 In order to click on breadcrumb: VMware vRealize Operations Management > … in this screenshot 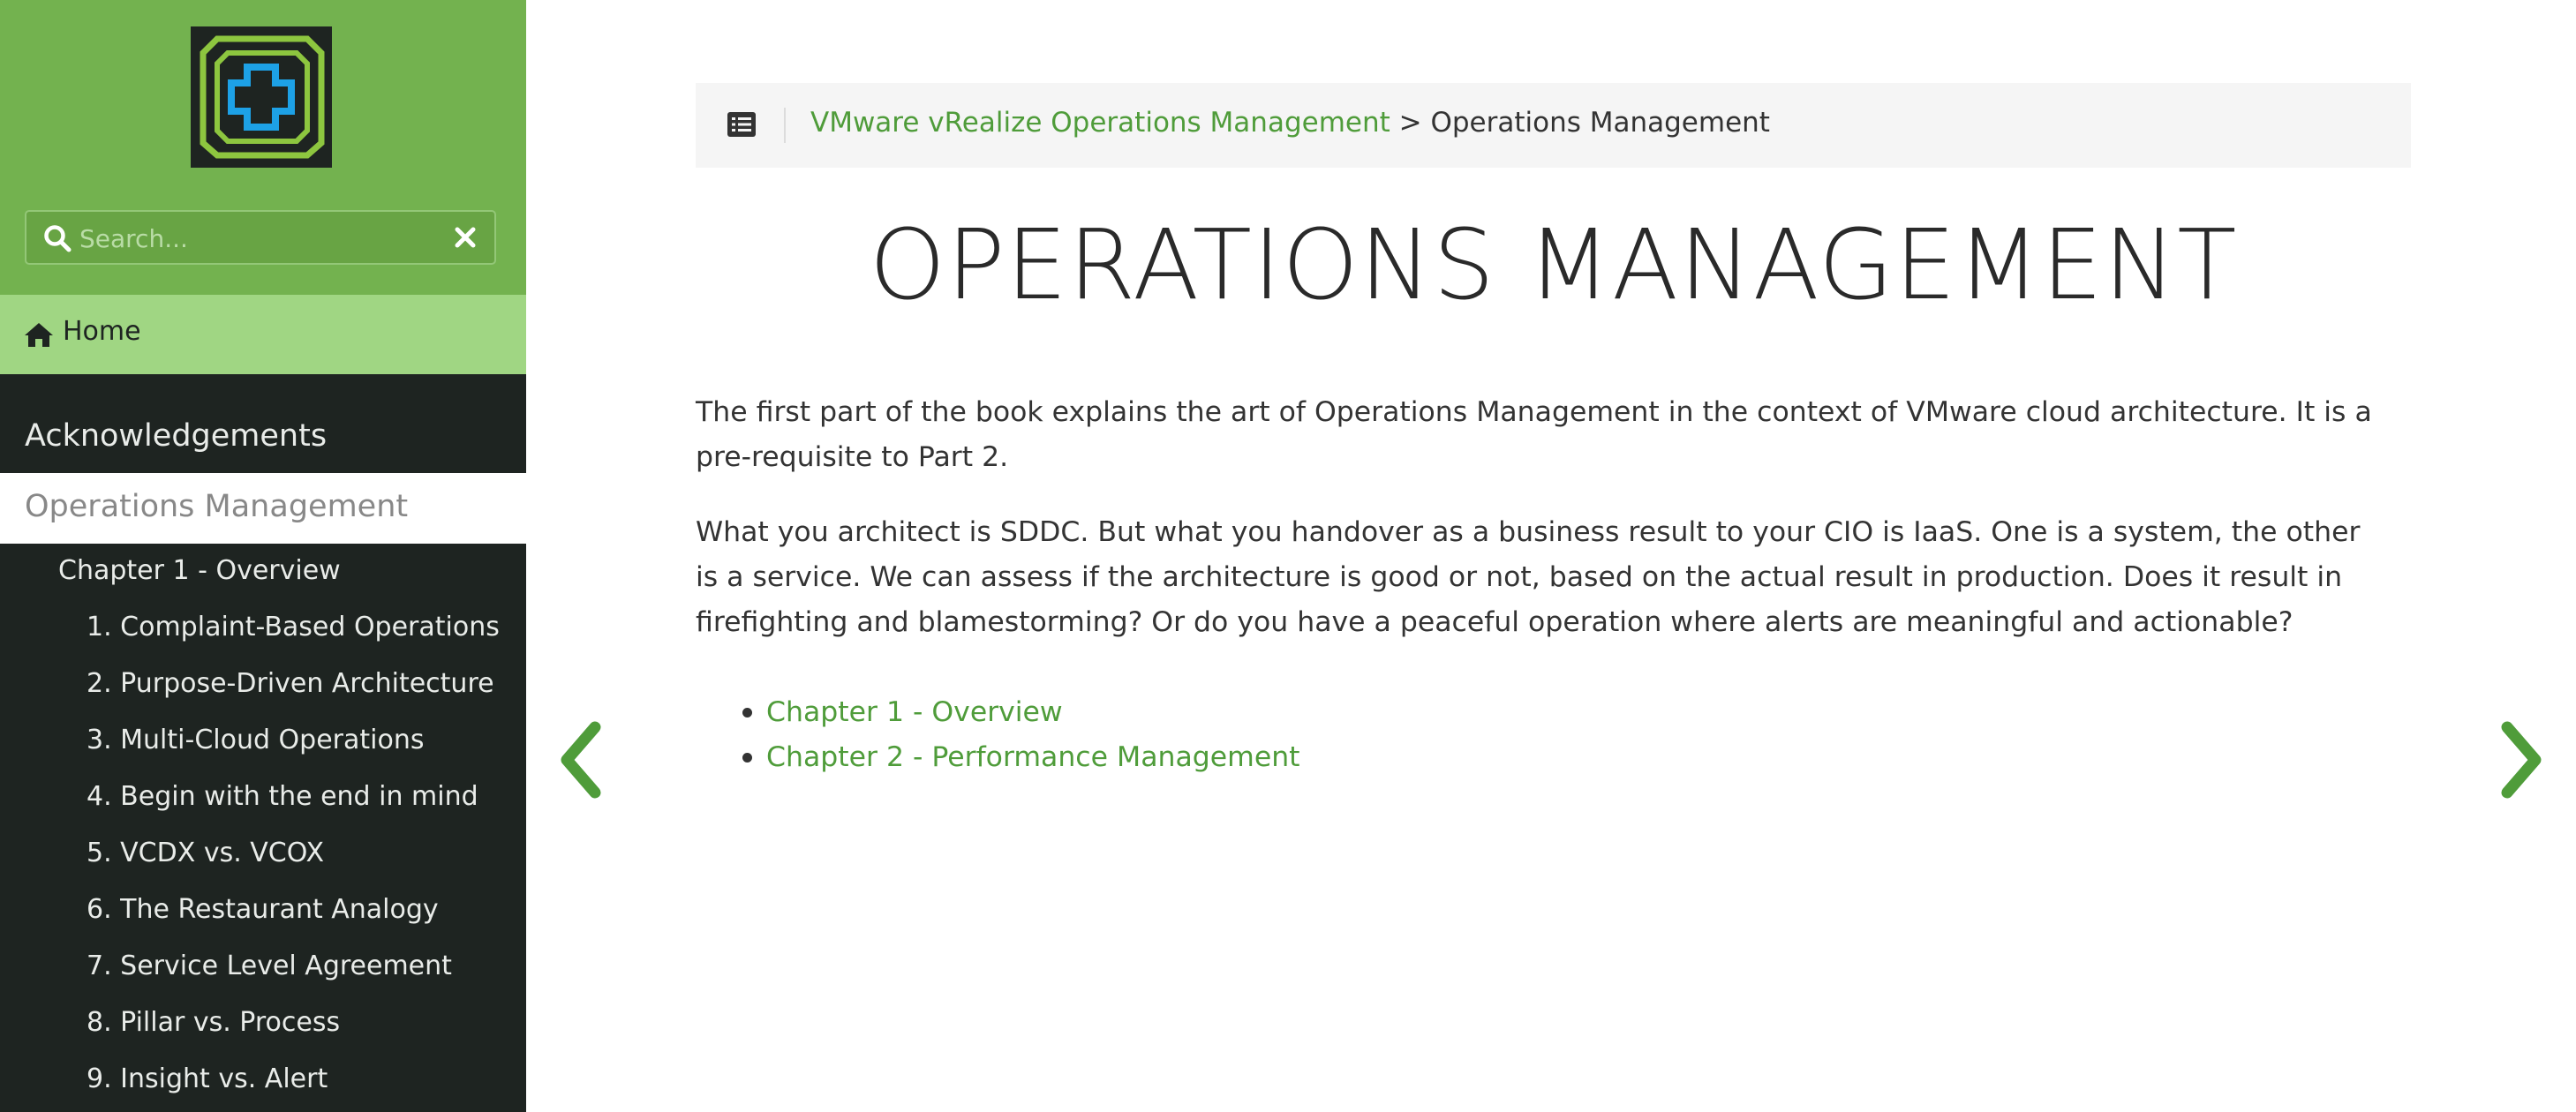, I will do `click(1290, 123)`.